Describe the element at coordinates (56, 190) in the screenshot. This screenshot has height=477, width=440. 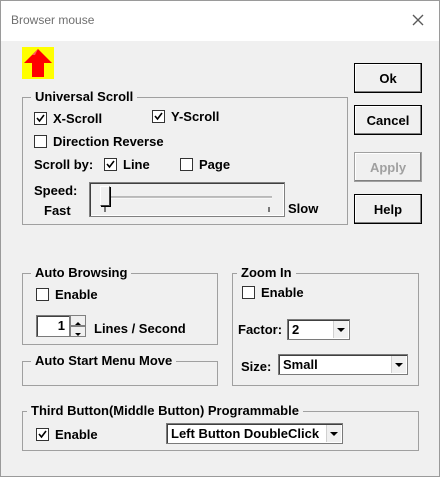
I see `speed-label: Speed:` at that location.